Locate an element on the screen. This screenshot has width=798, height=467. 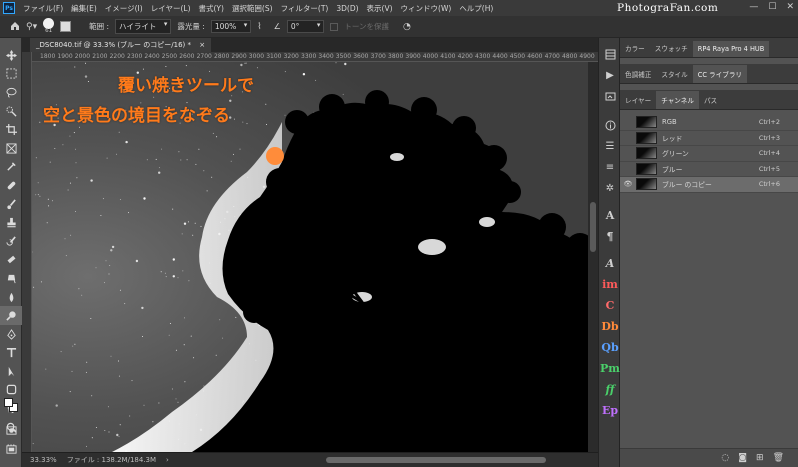
blur-tool-icon is located at coordinates (11, 297).